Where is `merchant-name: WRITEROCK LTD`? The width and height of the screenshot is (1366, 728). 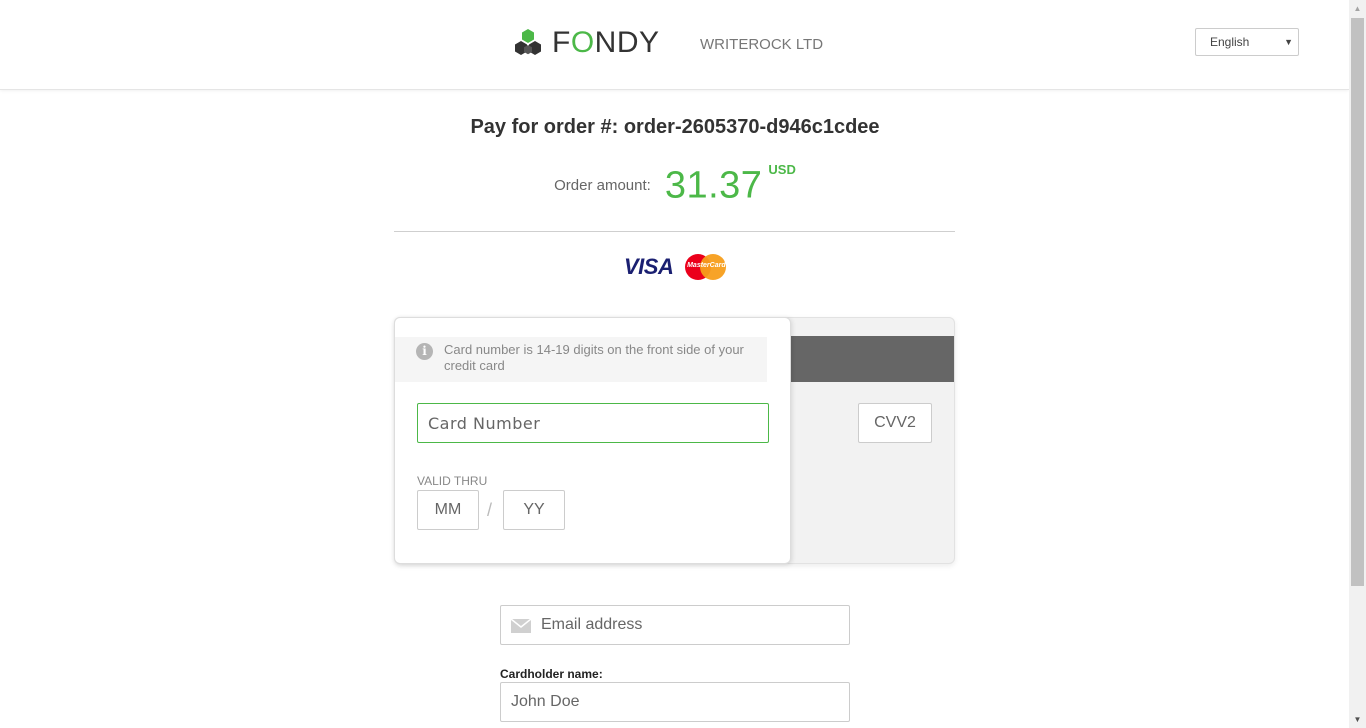 merchant-name: WRITEROCK LTD is located at coordinates (762, 44).